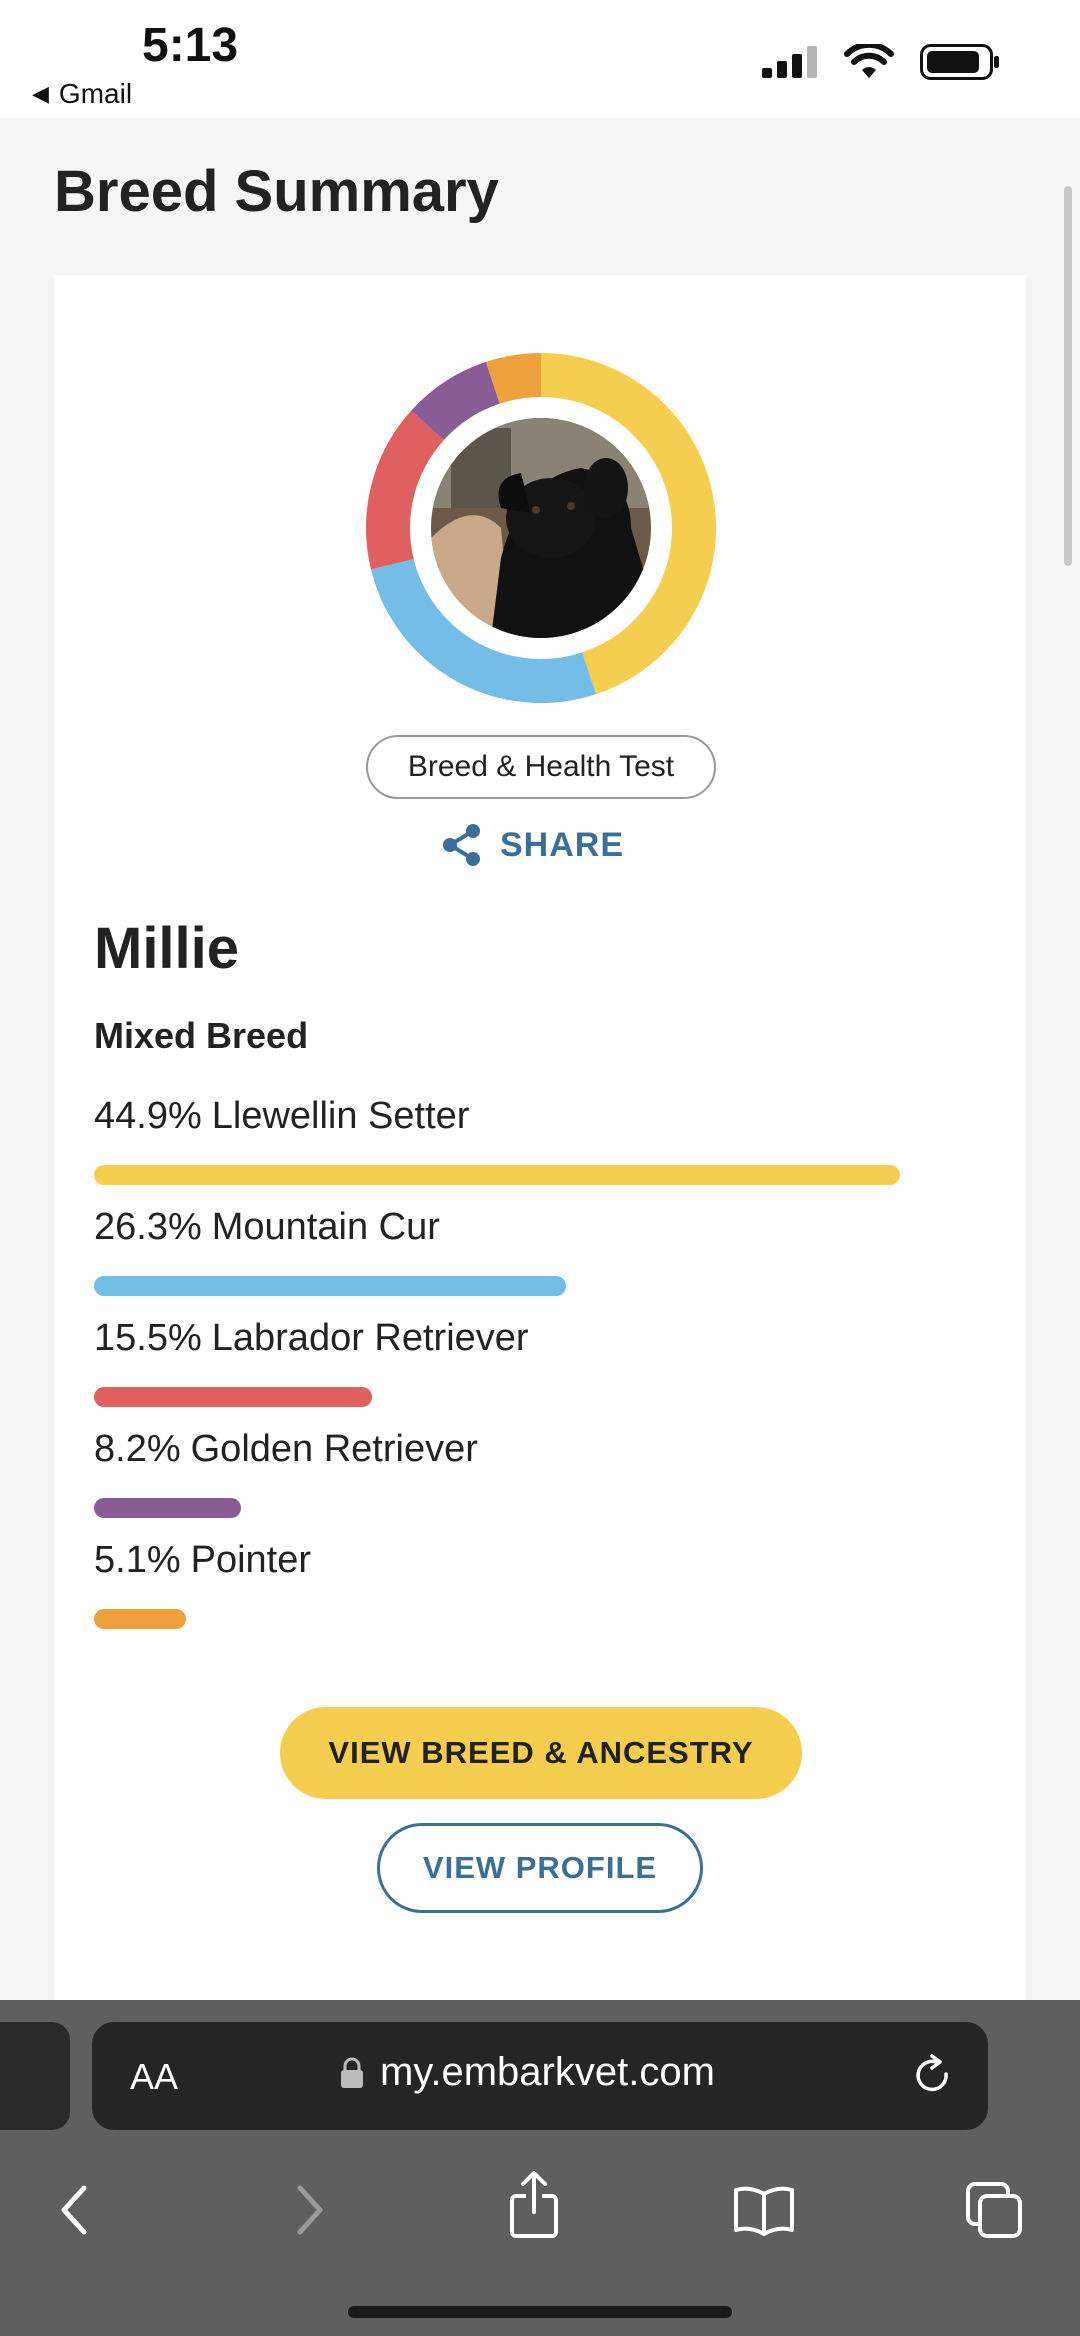 This screenshot has width=1080, height=2336. I want to click on page-title: Breed Summary, so click(276, 191).